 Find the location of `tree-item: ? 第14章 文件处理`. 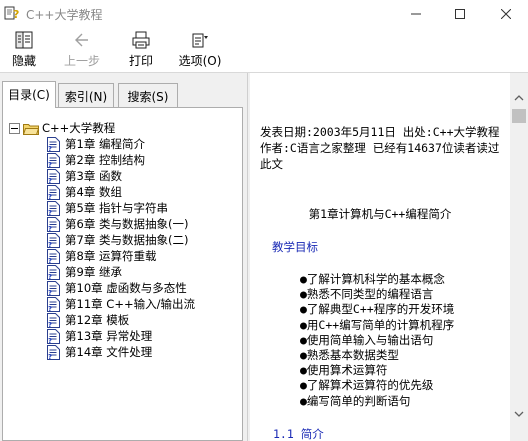

tree-item: ? 第14章 文件处理 is located at coordinates (121, 352).